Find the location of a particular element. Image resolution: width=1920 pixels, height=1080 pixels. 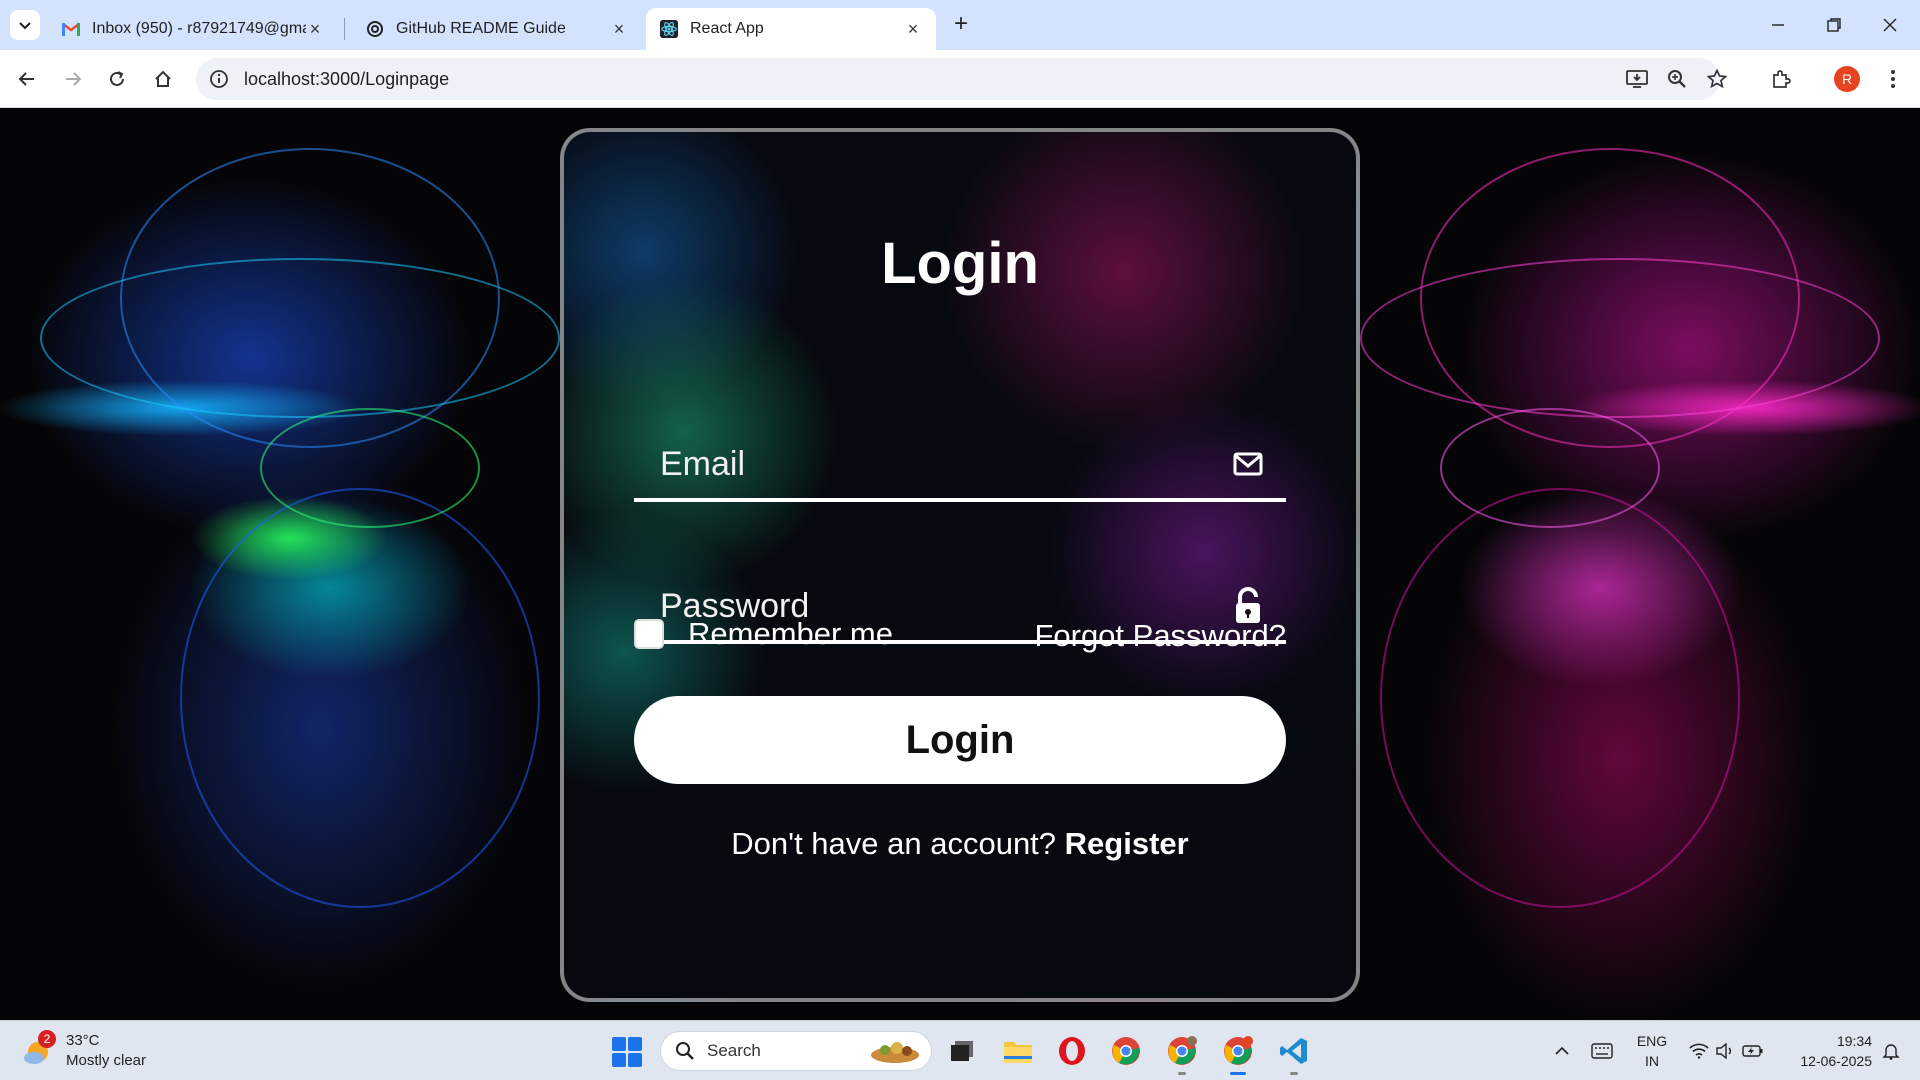

tab-github-readme-guide: GitHub README Guide × is located at coordinates (497, 29).